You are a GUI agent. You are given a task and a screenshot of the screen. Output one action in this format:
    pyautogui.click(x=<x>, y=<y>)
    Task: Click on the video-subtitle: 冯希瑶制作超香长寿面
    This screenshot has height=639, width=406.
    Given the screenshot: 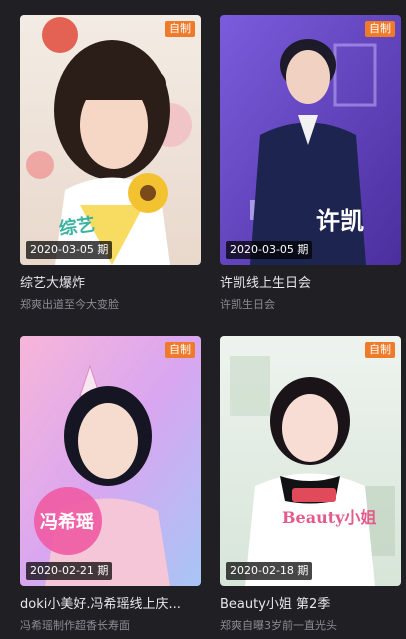 What is the action you would take?
    pyautogui.click(x=75, y=625)
    